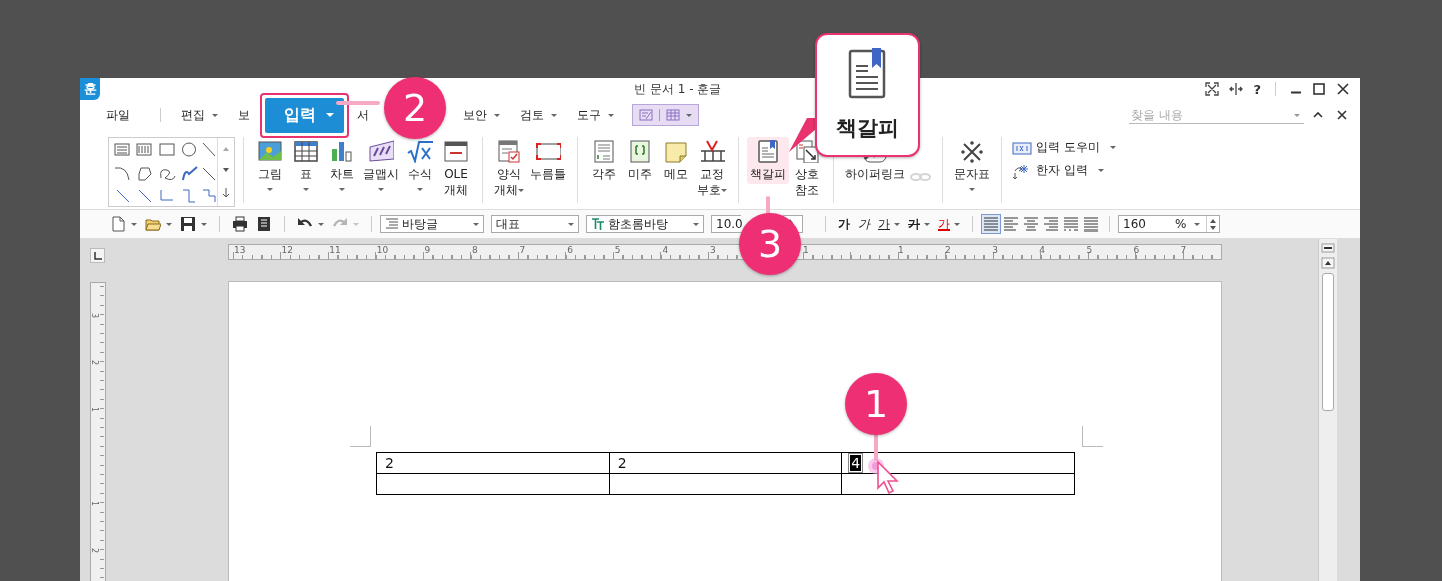 The image size is (1442, 581). Describe the element at coordinates (1169, 224) in the screenshot. I see `zoom-field: 160 %` at that location.